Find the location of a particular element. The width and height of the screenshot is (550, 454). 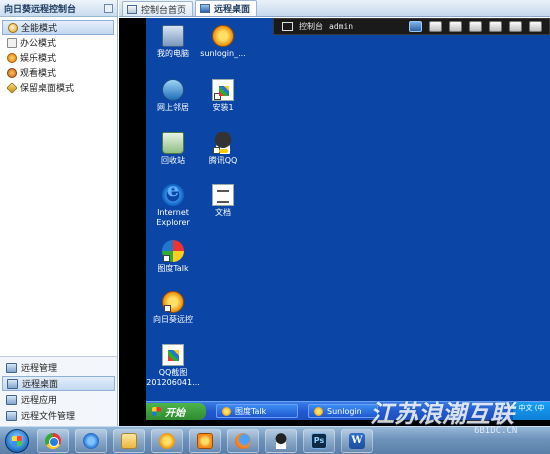

nav-label: 远程文件管理 is located at coordinates (48, 417).